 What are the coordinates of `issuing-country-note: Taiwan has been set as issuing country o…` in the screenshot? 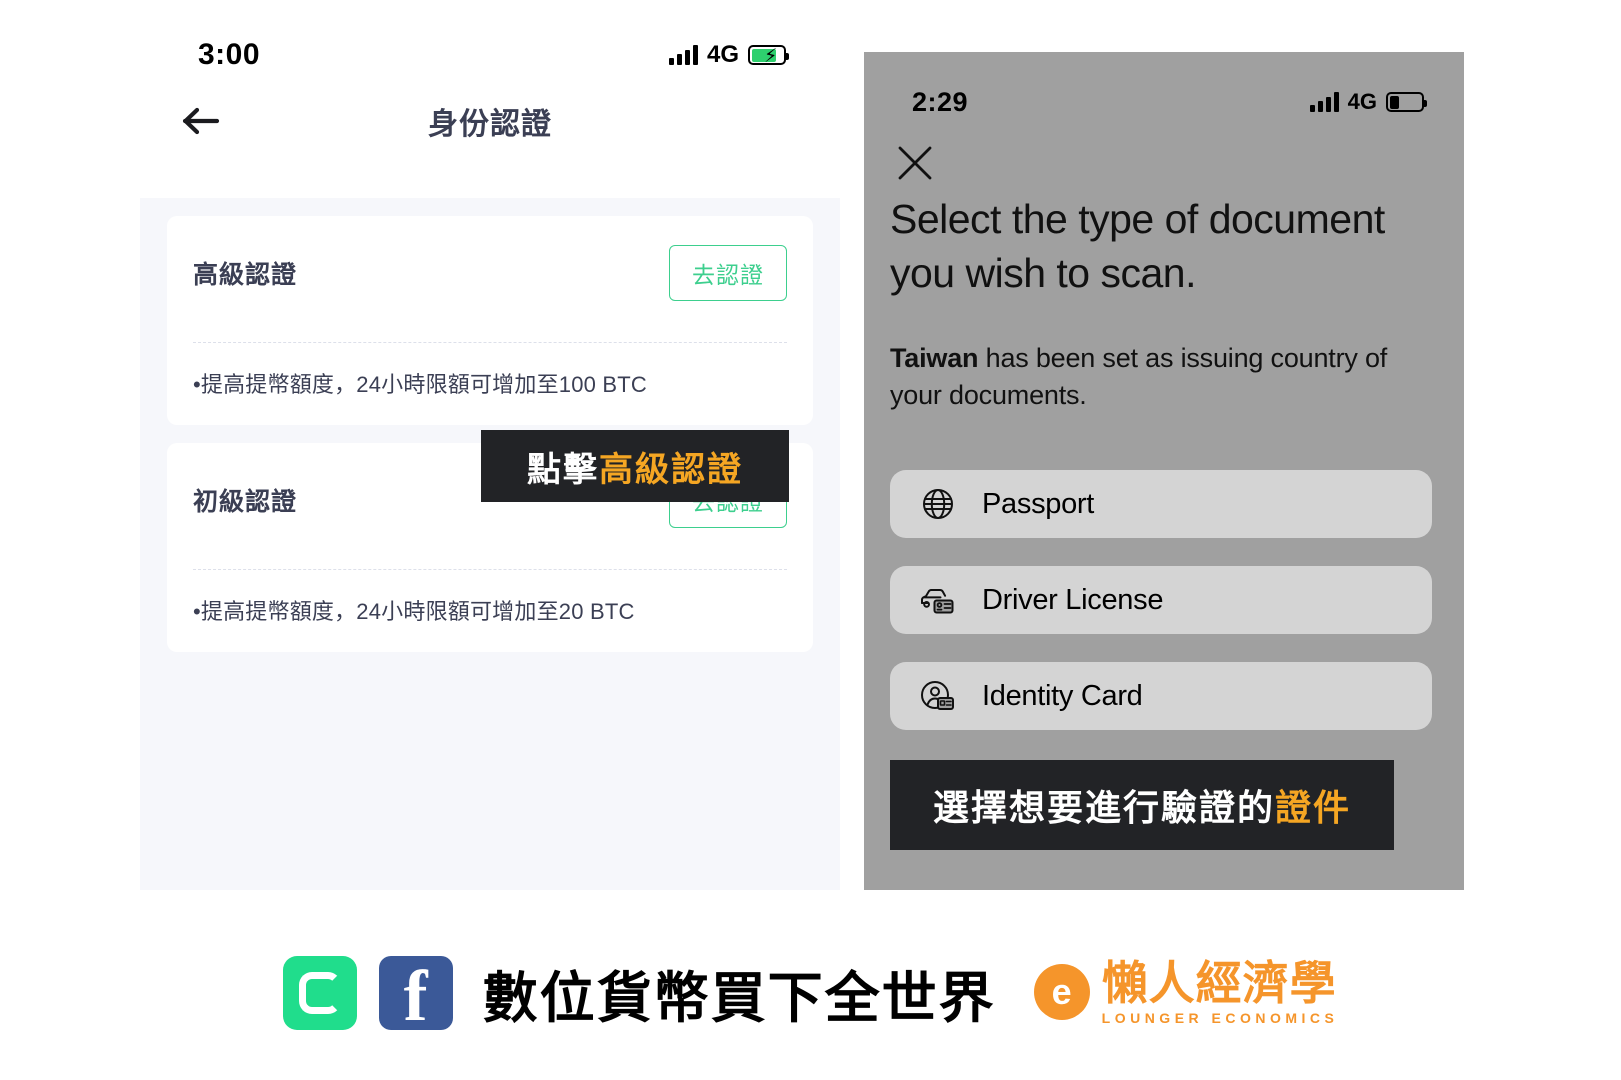 It's located at (1164, 376).